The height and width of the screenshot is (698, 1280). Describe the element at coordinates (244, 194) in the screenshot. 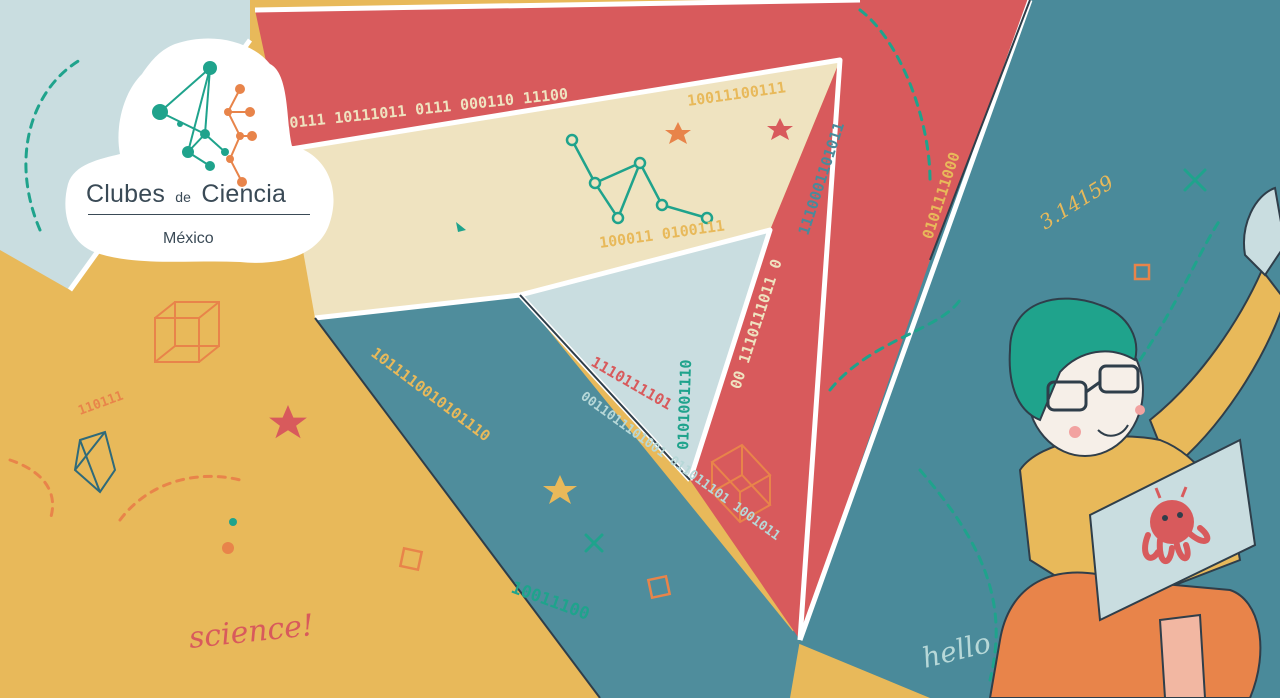

I see `logo-title-part: Ciencia` at that location.